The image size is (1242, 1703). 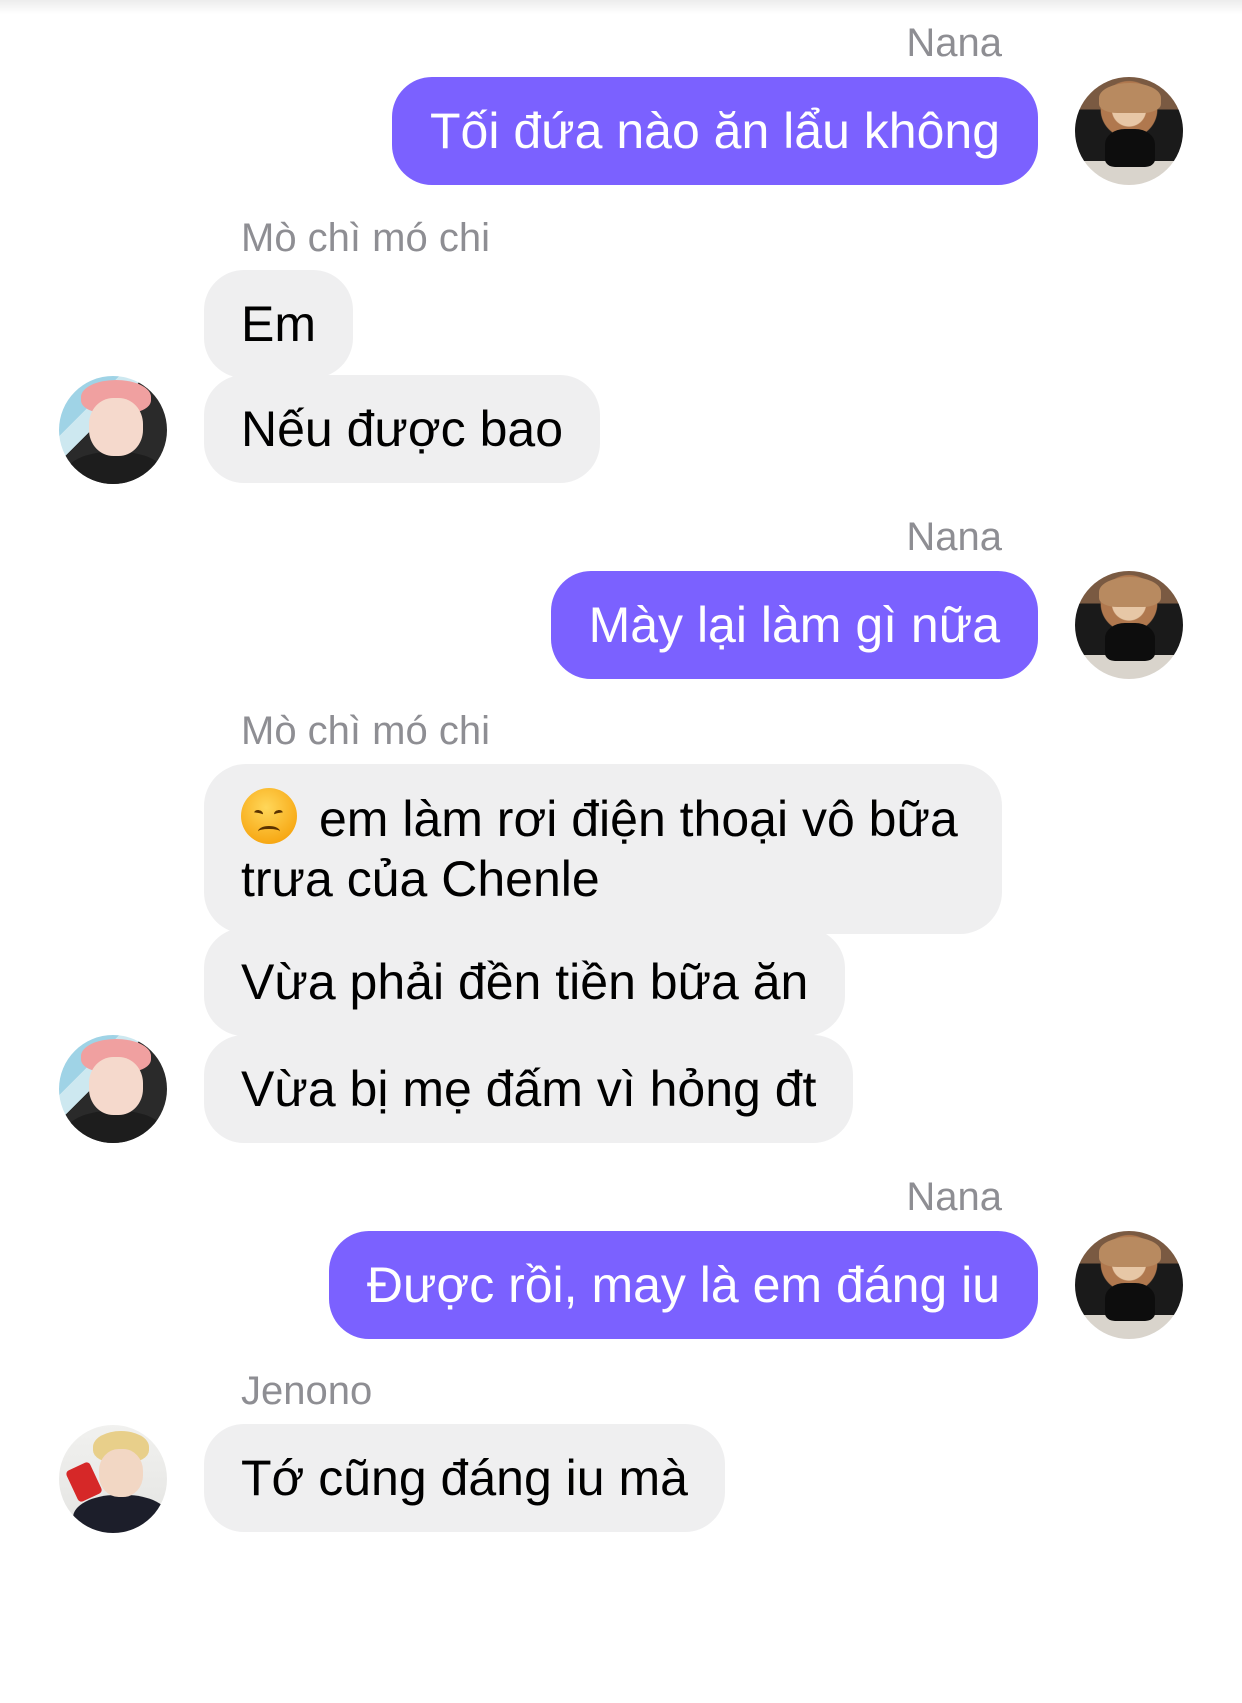 What do you see at coordinates (464, 1478) in the screenshot?
I see `message-bubble-incoming: Tớ cũng đáng iu mà` at bounding box center [464, 1478].